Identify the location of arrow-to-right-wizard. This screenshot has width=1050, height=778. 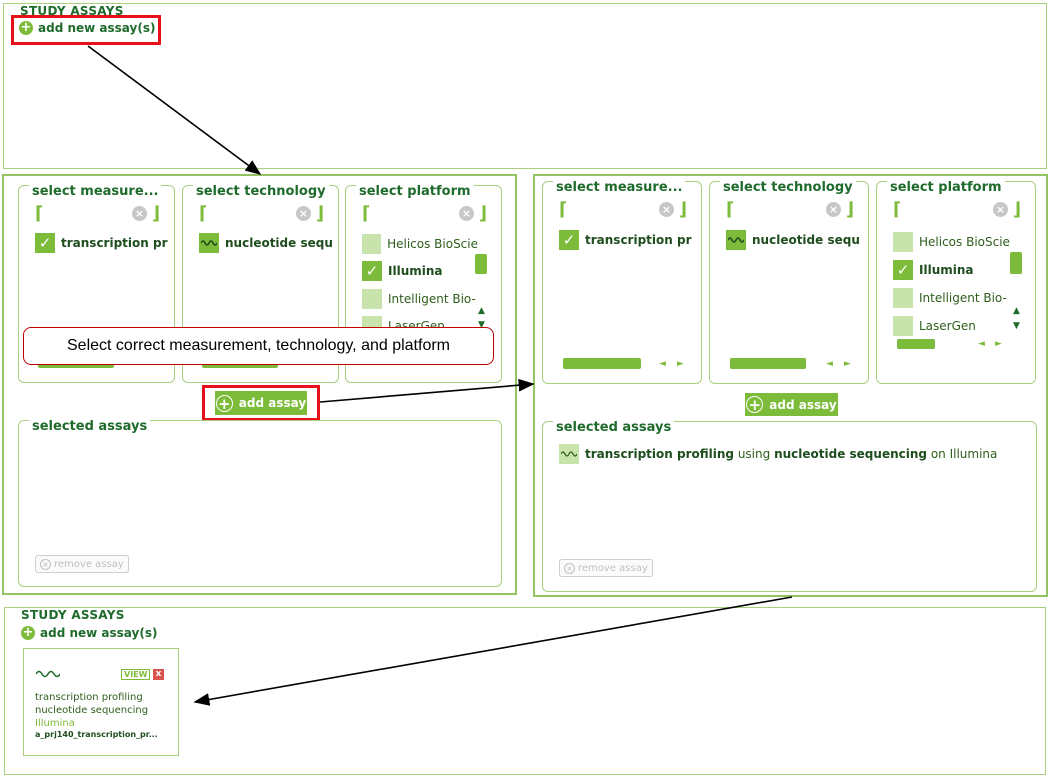
(427, 390).